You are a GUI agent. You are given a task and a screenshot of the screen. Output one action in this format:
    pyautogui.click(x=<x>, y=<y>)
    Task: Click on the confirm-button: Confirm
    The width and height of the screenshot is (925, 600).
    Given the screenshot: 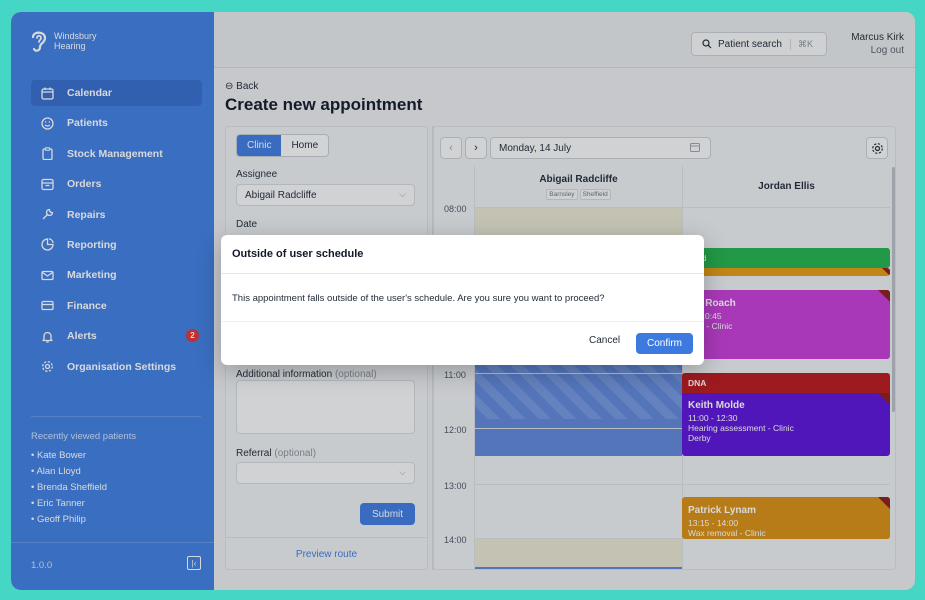 What is the action you would take?
    pyautogui.click(x=664, y=343)
    